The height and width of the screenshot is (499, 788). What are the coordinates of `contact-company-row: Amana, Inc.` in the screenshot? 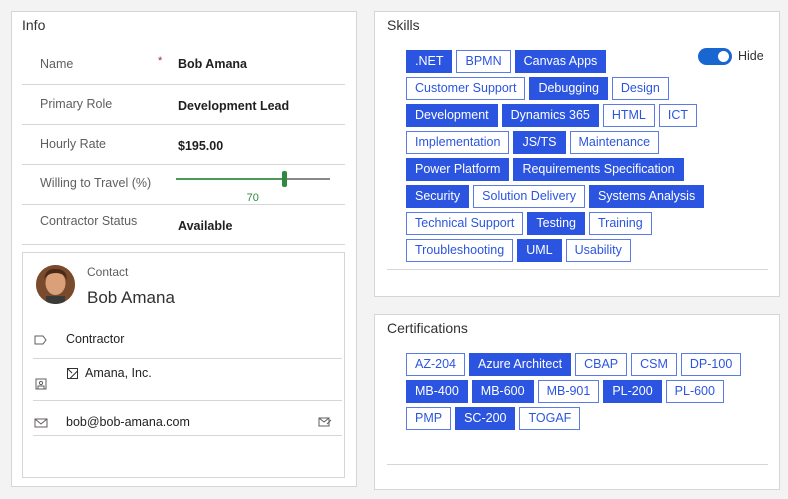 It's located at (187, 380).